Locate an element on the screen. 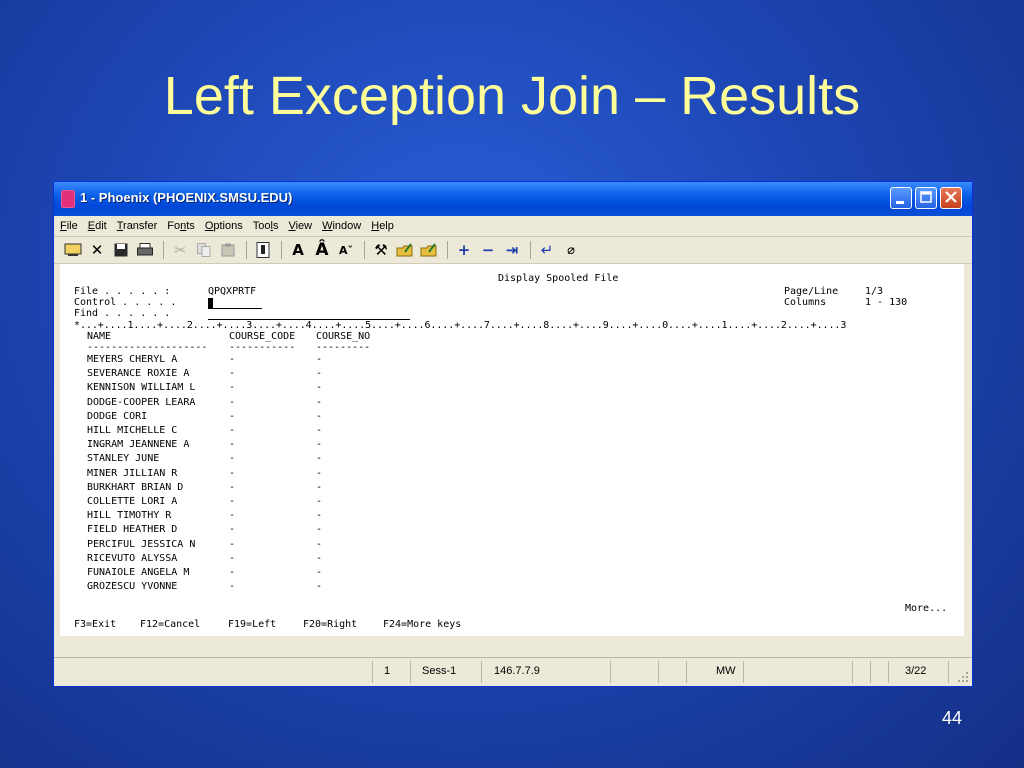  cut-icon: ✂ is located at coordinates (180, 250).